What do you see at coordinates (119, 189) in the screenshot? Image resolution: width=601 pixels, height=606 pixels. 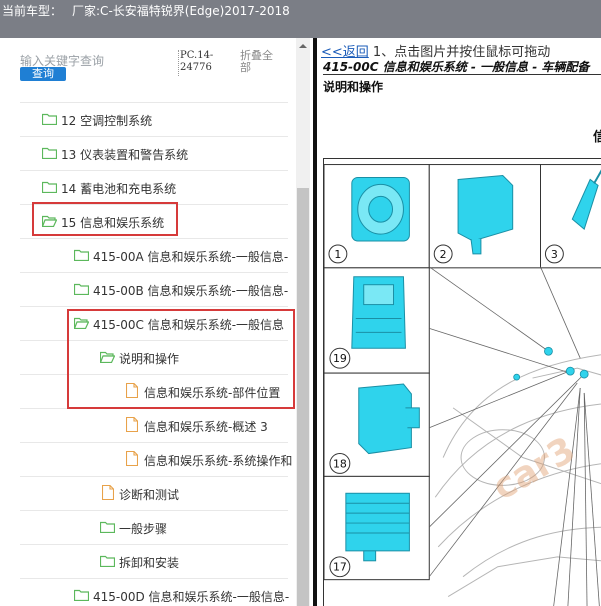 I see `tree-item-label: 14 蓄电池和充电系统` at bounding box center [119, 189].